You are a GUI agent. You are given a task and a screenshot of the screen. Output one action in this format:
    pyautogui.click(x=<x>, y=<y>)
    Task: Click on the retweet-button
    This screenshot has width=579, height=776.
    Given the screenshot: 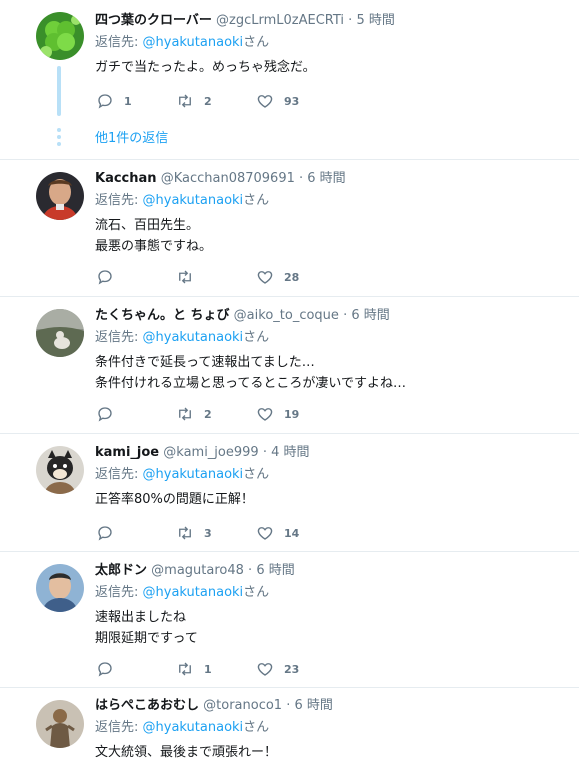 What is the action you would take?
    pyautogui.click(x=190, y=277)
    